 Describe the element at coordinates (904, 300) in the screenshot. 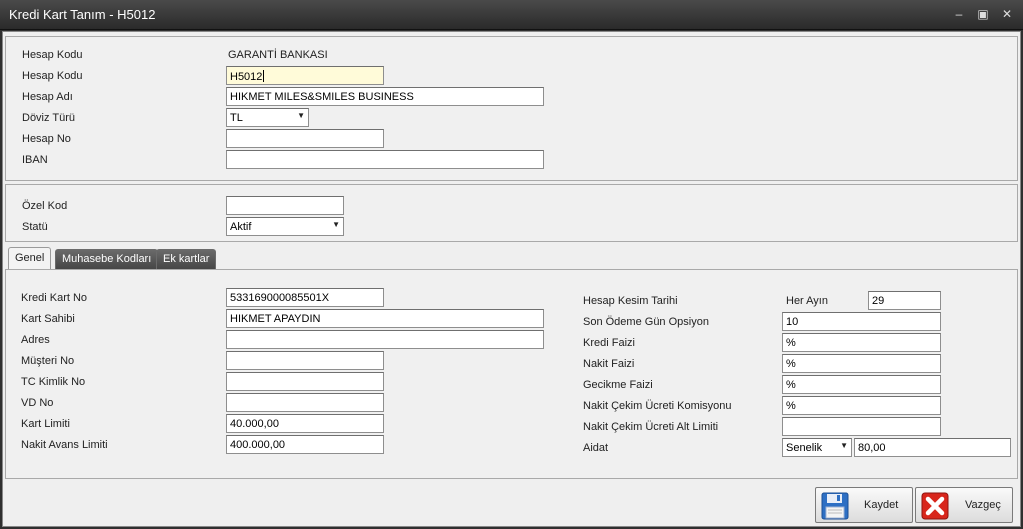

I see `statement-day-input: 29` at that location.